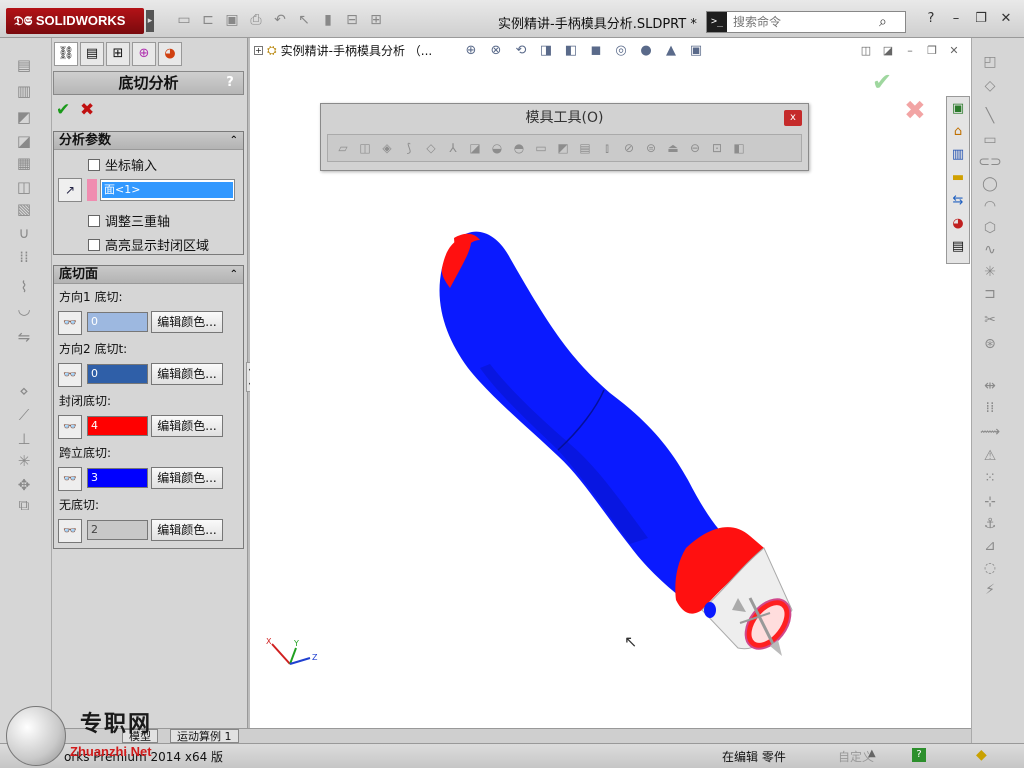  Describe the element at coordinates (232, 20) in the screenshot. I see `save-icon: ▣` at that location.